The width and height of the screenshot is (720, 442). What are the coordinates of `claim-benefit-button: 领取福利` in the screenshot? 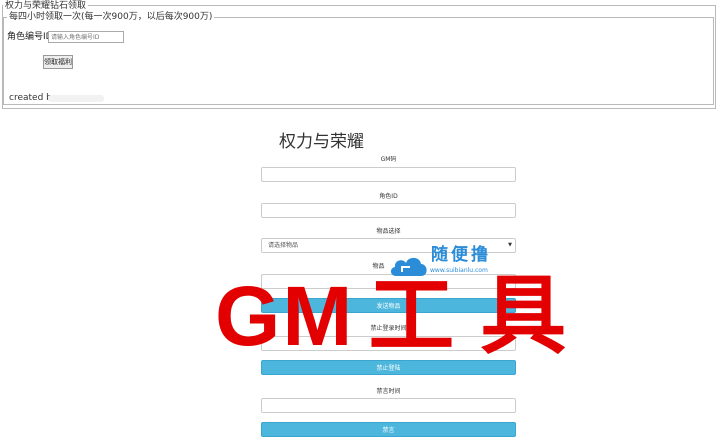 It's located at (58, 62).